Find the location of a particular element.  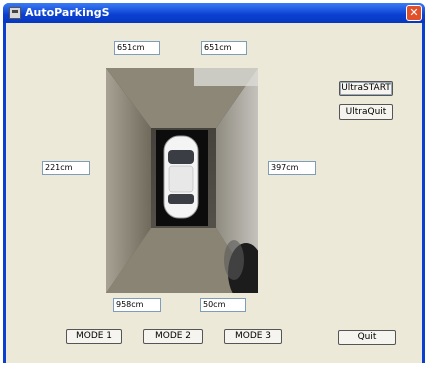

mode-3-button: MODE 3 is located at coordinates (253, 336).